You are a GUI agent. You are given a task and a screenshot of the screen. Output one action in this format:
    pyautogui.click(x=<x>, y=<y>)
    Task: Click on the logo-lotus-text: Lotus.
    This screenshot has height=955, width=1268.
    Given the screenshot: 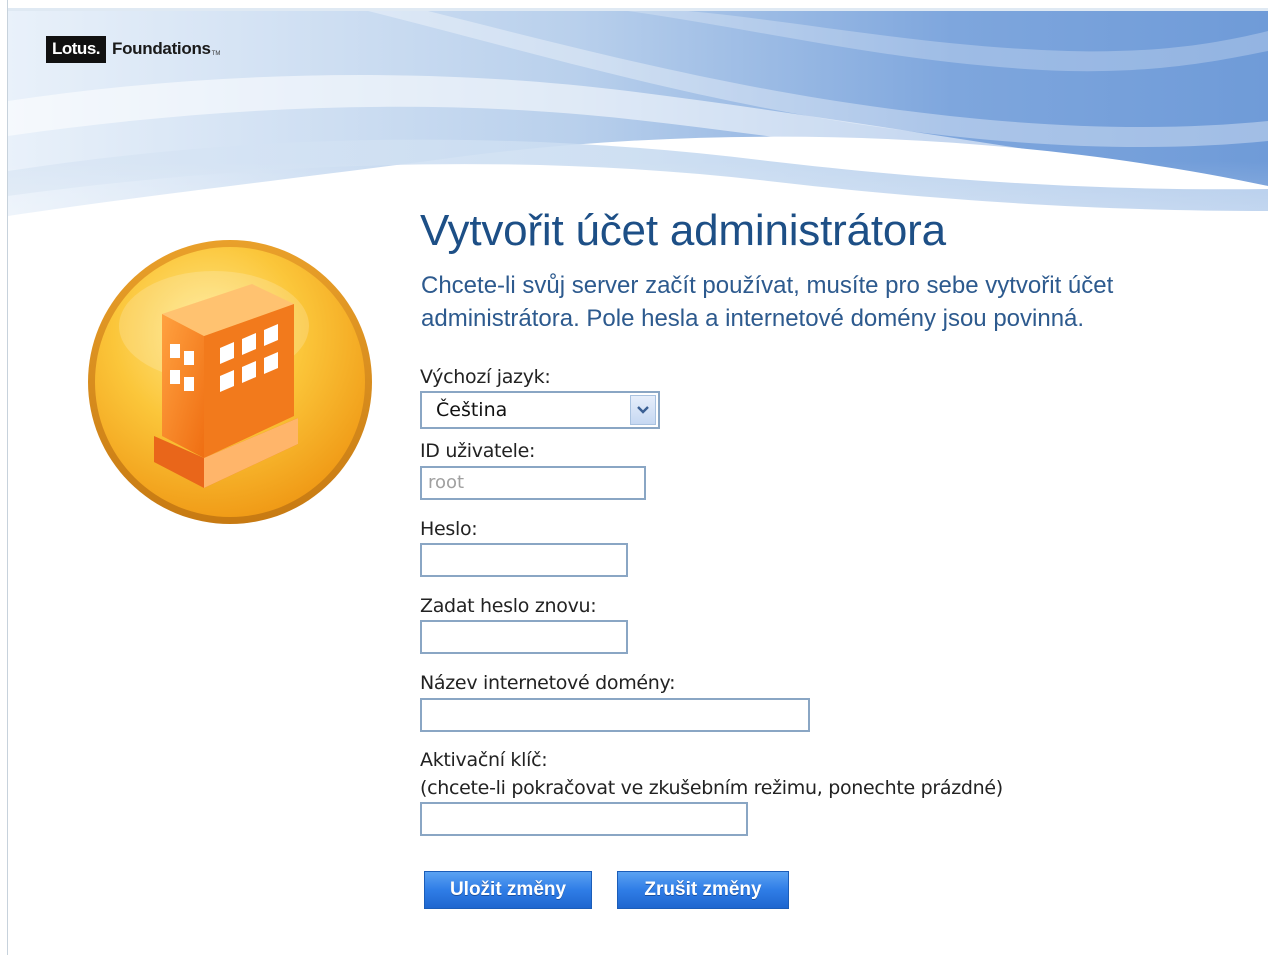 What is the action you would take?
    pyautogui.click(x=76, y=49)
    